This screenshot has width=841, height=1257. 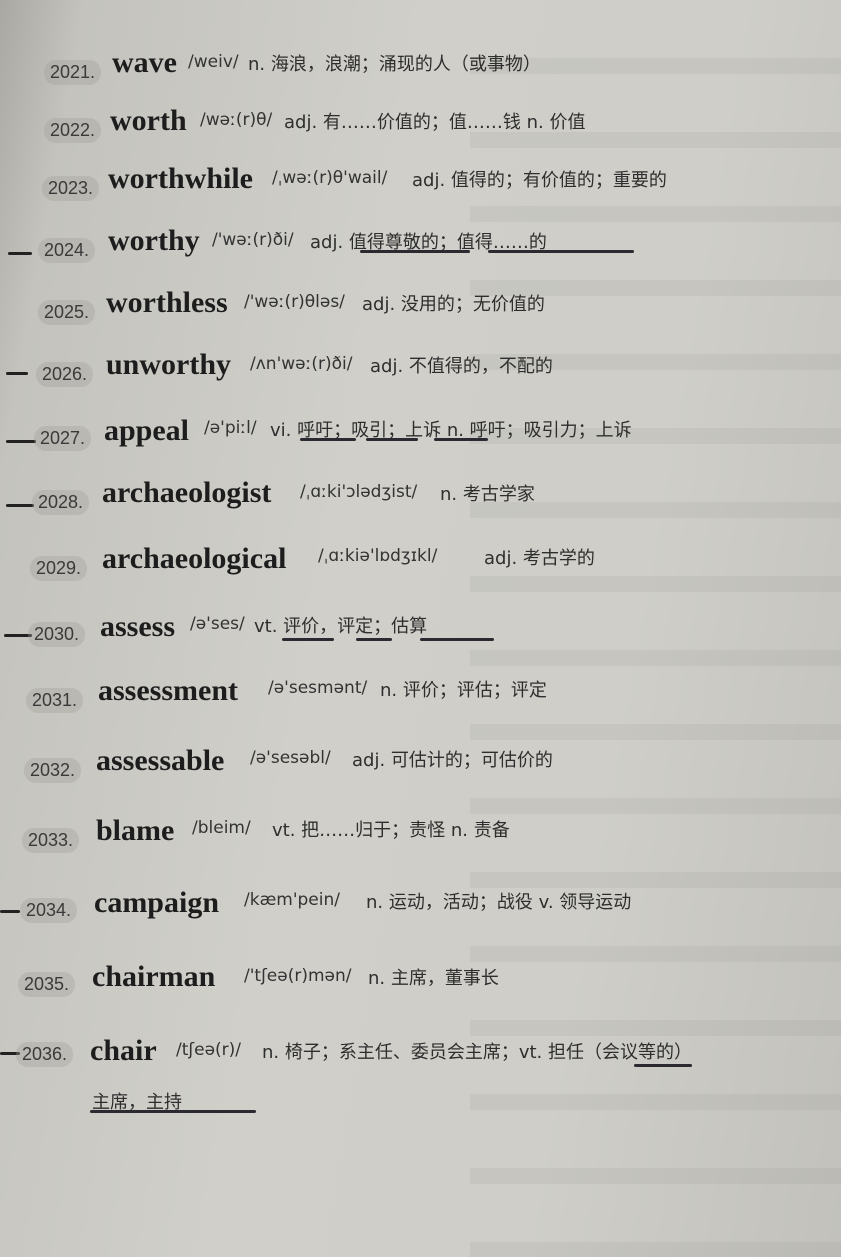 I want to click on definition: n. 考古学家, so click(x=487, y=494).